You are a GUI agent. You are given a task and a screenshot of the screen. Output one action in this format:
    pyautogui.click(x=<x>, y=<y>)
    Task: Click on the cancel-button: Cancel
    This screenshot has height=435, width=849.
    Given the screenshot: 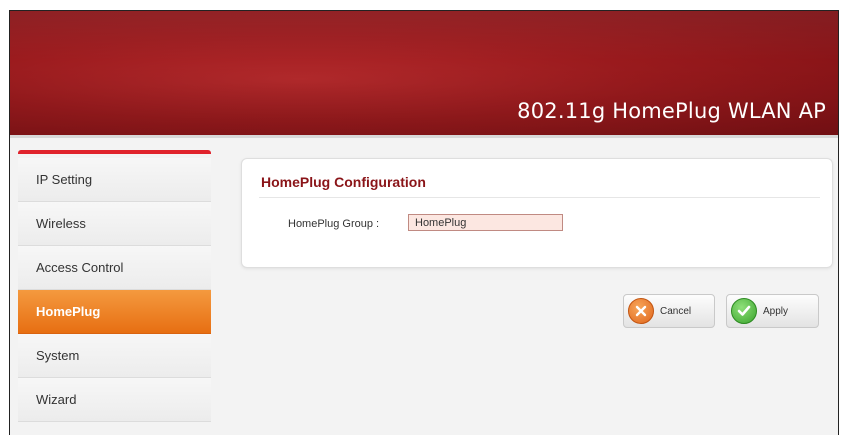 What is the action you would take?
    pyautogui.click(x=669, y=311)
    